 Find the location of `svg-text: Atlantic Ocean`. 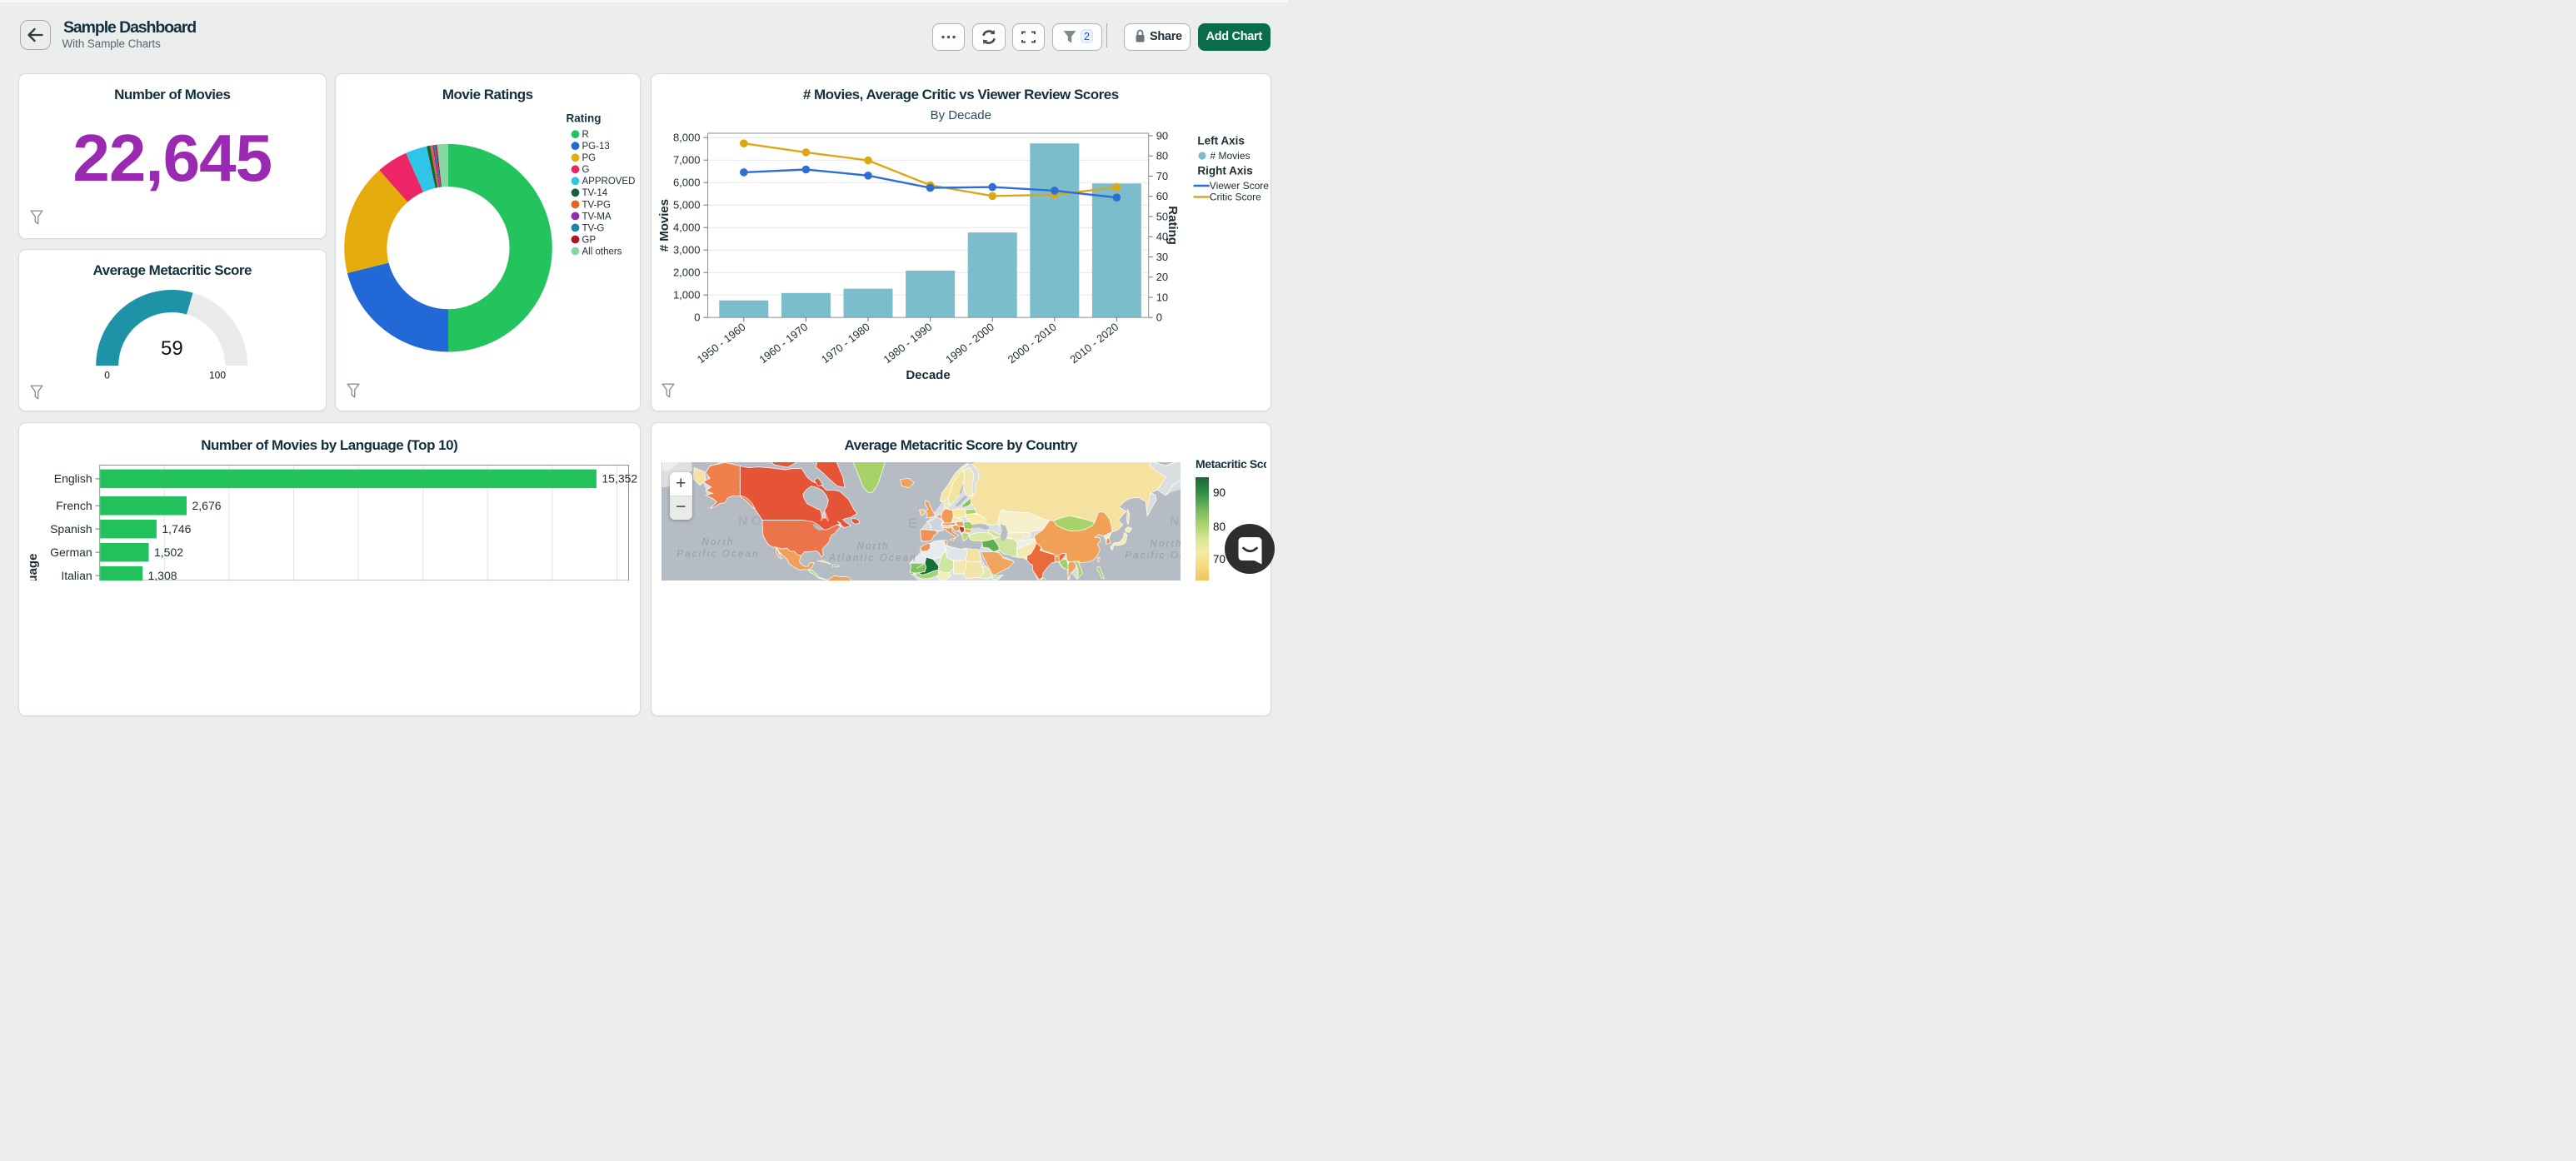

svg-text: Atlantic Ocean is located at coordinates (872, 559).